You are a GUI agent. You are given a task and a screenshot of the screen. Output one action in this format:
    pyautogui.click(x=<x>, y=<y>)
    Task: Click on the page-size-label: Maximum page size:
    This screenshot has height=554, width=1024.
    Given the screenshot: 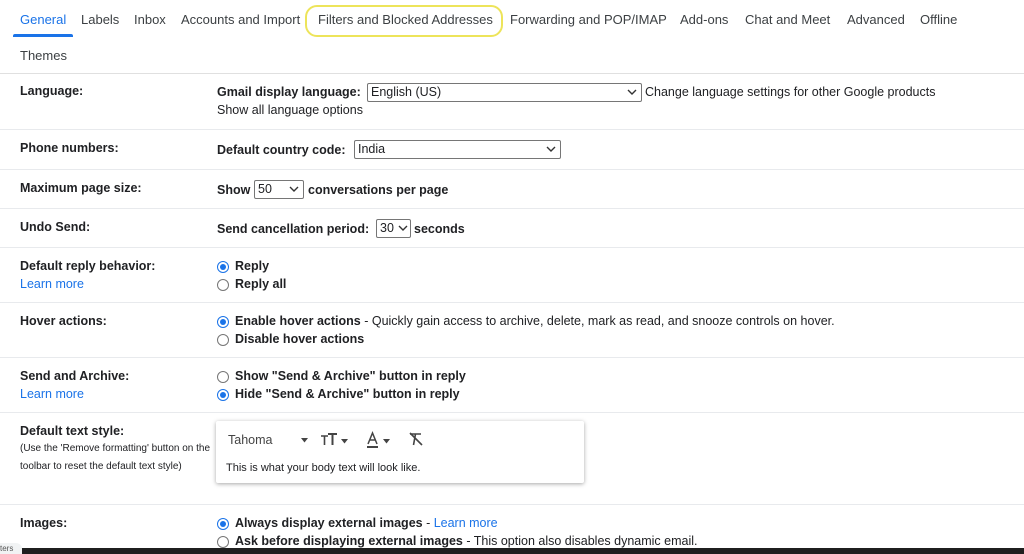 What is the action you would take?
    pyautogui.click(x=81, y=188)
    